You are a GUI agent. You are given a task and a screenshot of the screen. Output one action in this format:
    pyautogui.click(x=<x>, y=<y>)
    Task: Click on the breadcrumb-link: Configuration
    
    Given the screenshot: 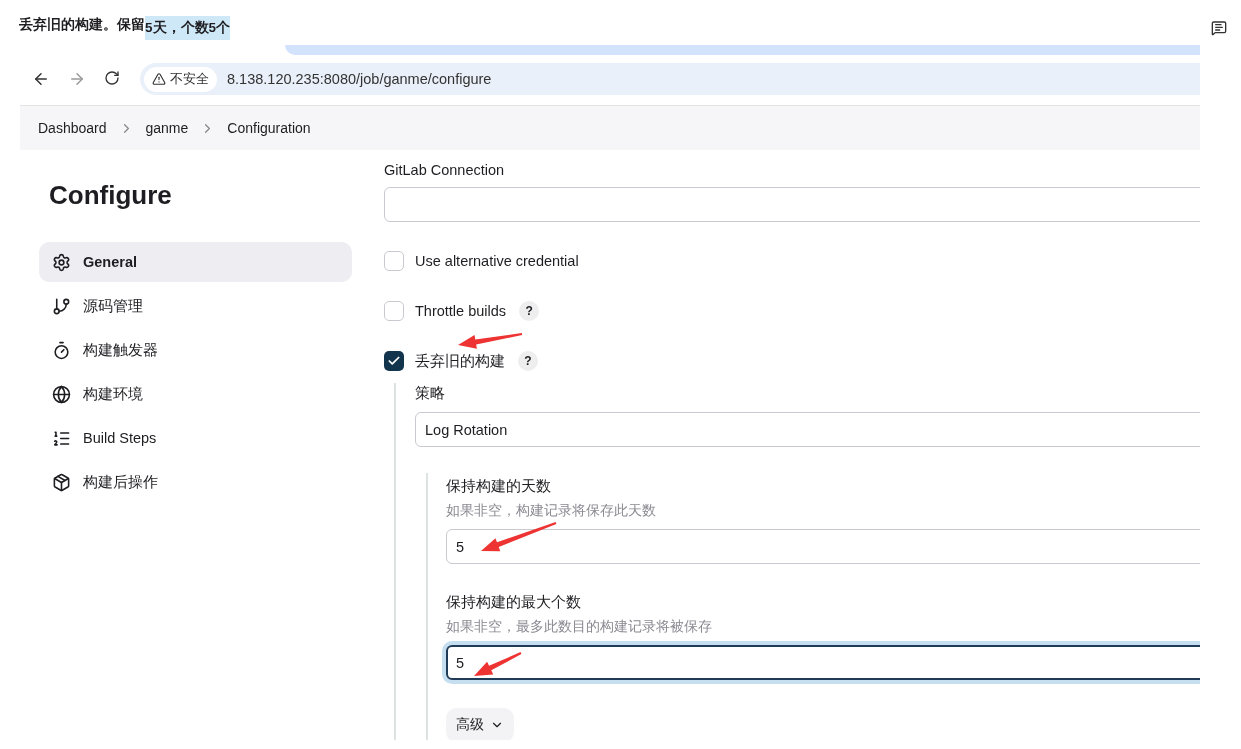 What is the action you would take?
    pyautogui.click(x=269, y=128)
    